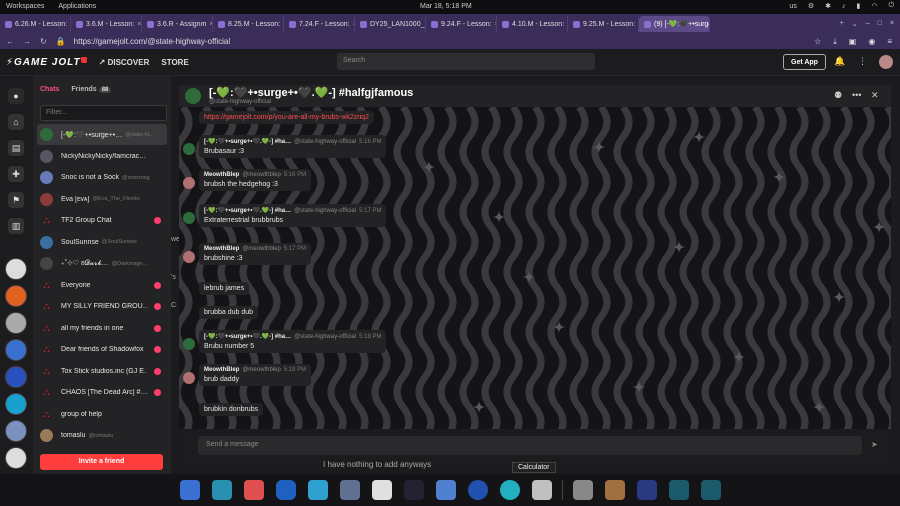 The width and height of the screenshot is (900, 506). I want to click on send-icon: ➤, so click(874, 444).